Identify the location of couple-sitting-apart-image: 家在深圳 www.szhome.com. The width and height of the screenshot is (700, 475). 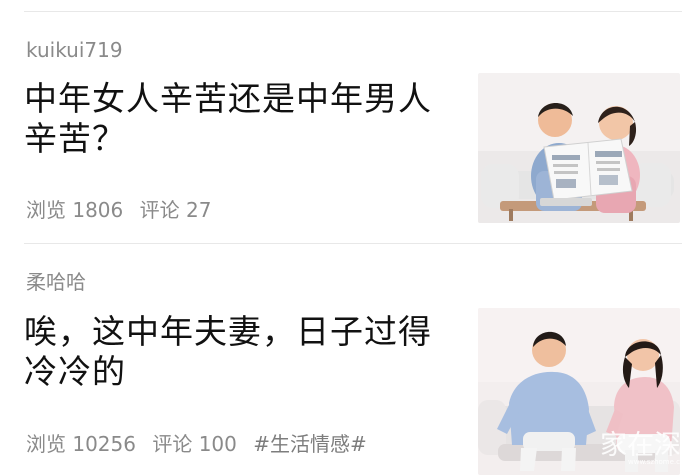
(579, 391).